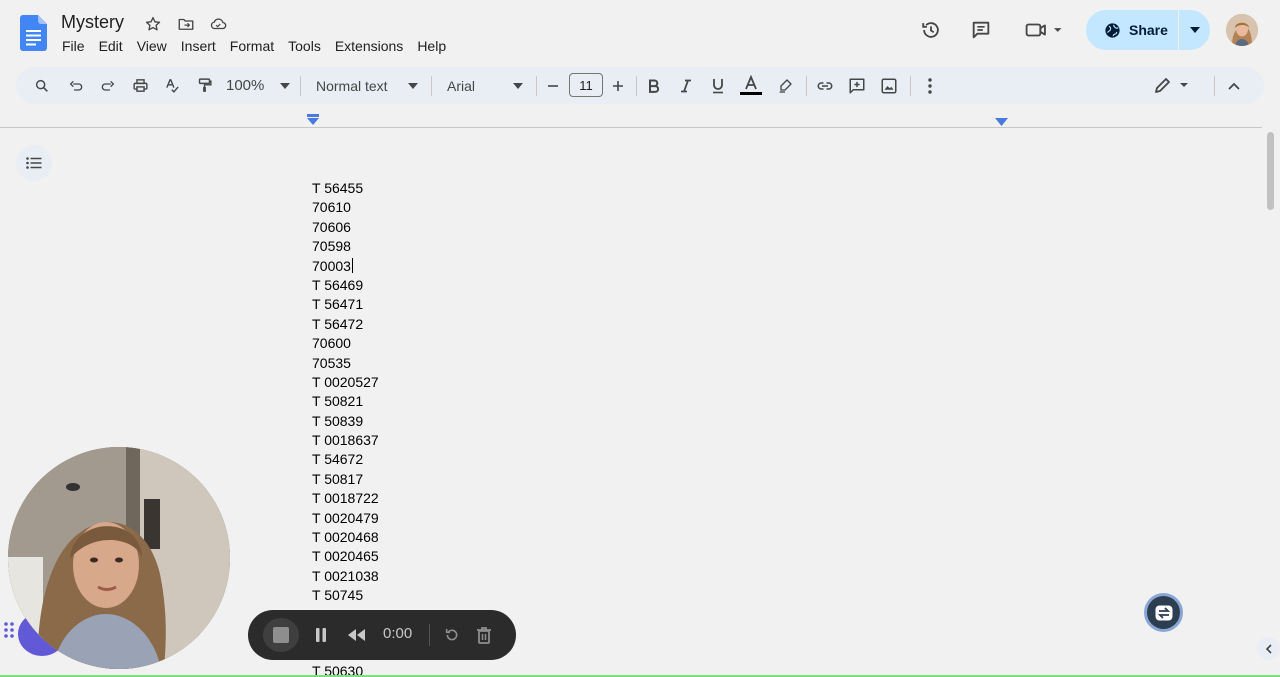 The width and height of the screenshot is (1280, 677). I want to click on redo-icon, so click(108, 85).